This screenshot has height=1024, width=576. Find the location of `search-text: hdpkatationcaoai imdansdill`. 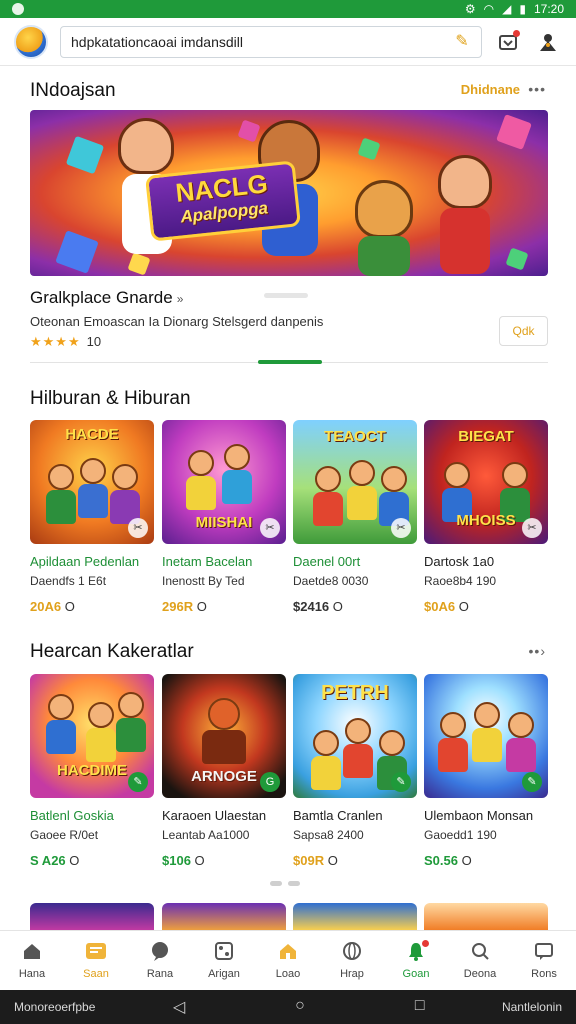

search-text: hdpkatationcaoai imdansdill is located at coordinates (157, 41).